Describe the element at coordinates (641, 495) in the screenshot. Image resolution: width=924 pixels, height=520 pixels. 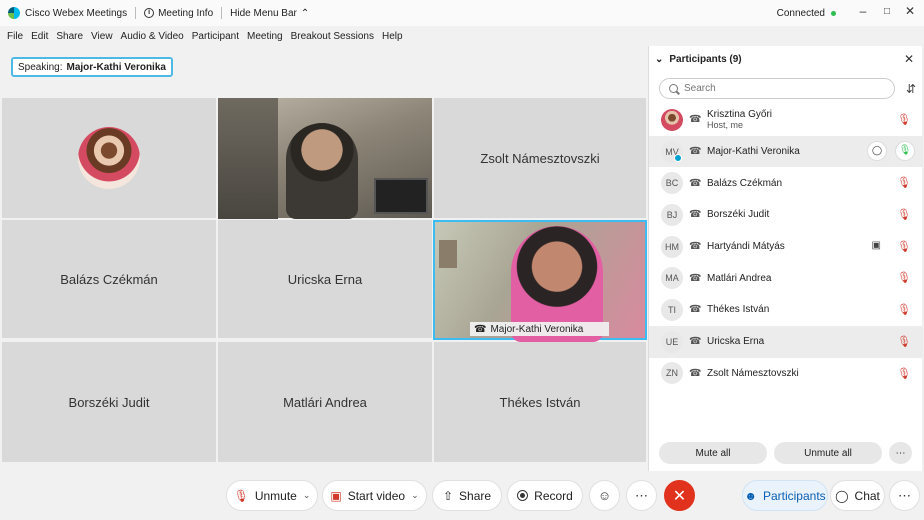
I see `more-options-button: ⋯` at that location.